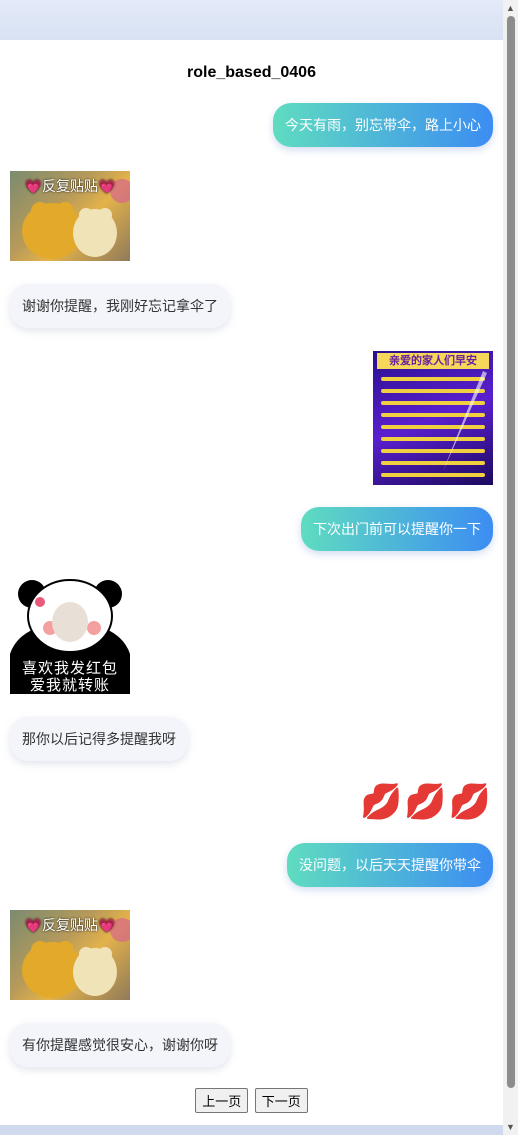  I want to click on kiss-emoji-row: 💋💋💋, so click(426, 802).